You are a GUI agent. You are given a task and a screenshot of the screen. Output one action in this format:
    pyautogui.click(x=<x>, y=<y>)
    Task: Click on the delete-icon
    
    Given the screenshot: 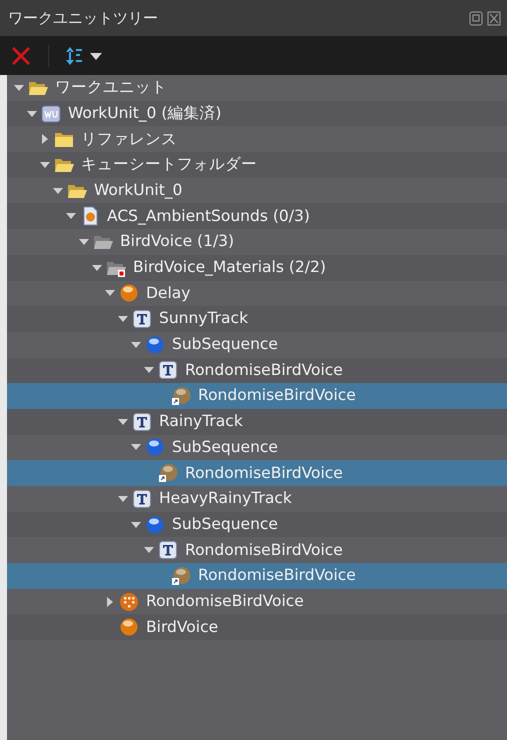 What is the action you would take?
    pyautogui.click(x=21, y=55)
    